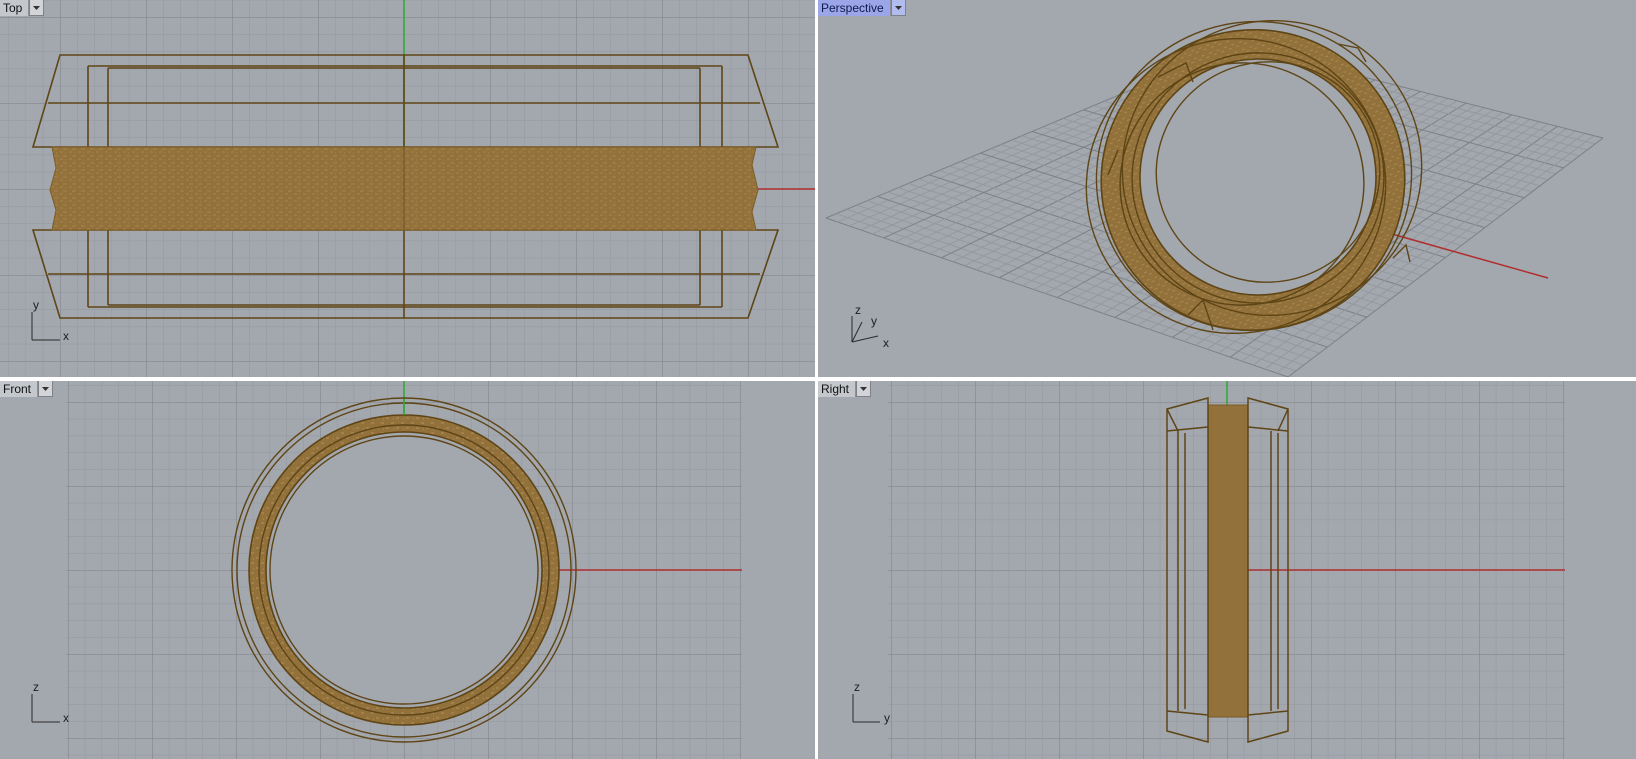 The width and height of the screenshot is (1636, 759). What do you see at coordinates (854, 8) in the screenshot?
I see `viewport-label: Perspective` at bounding box center [854, 8].